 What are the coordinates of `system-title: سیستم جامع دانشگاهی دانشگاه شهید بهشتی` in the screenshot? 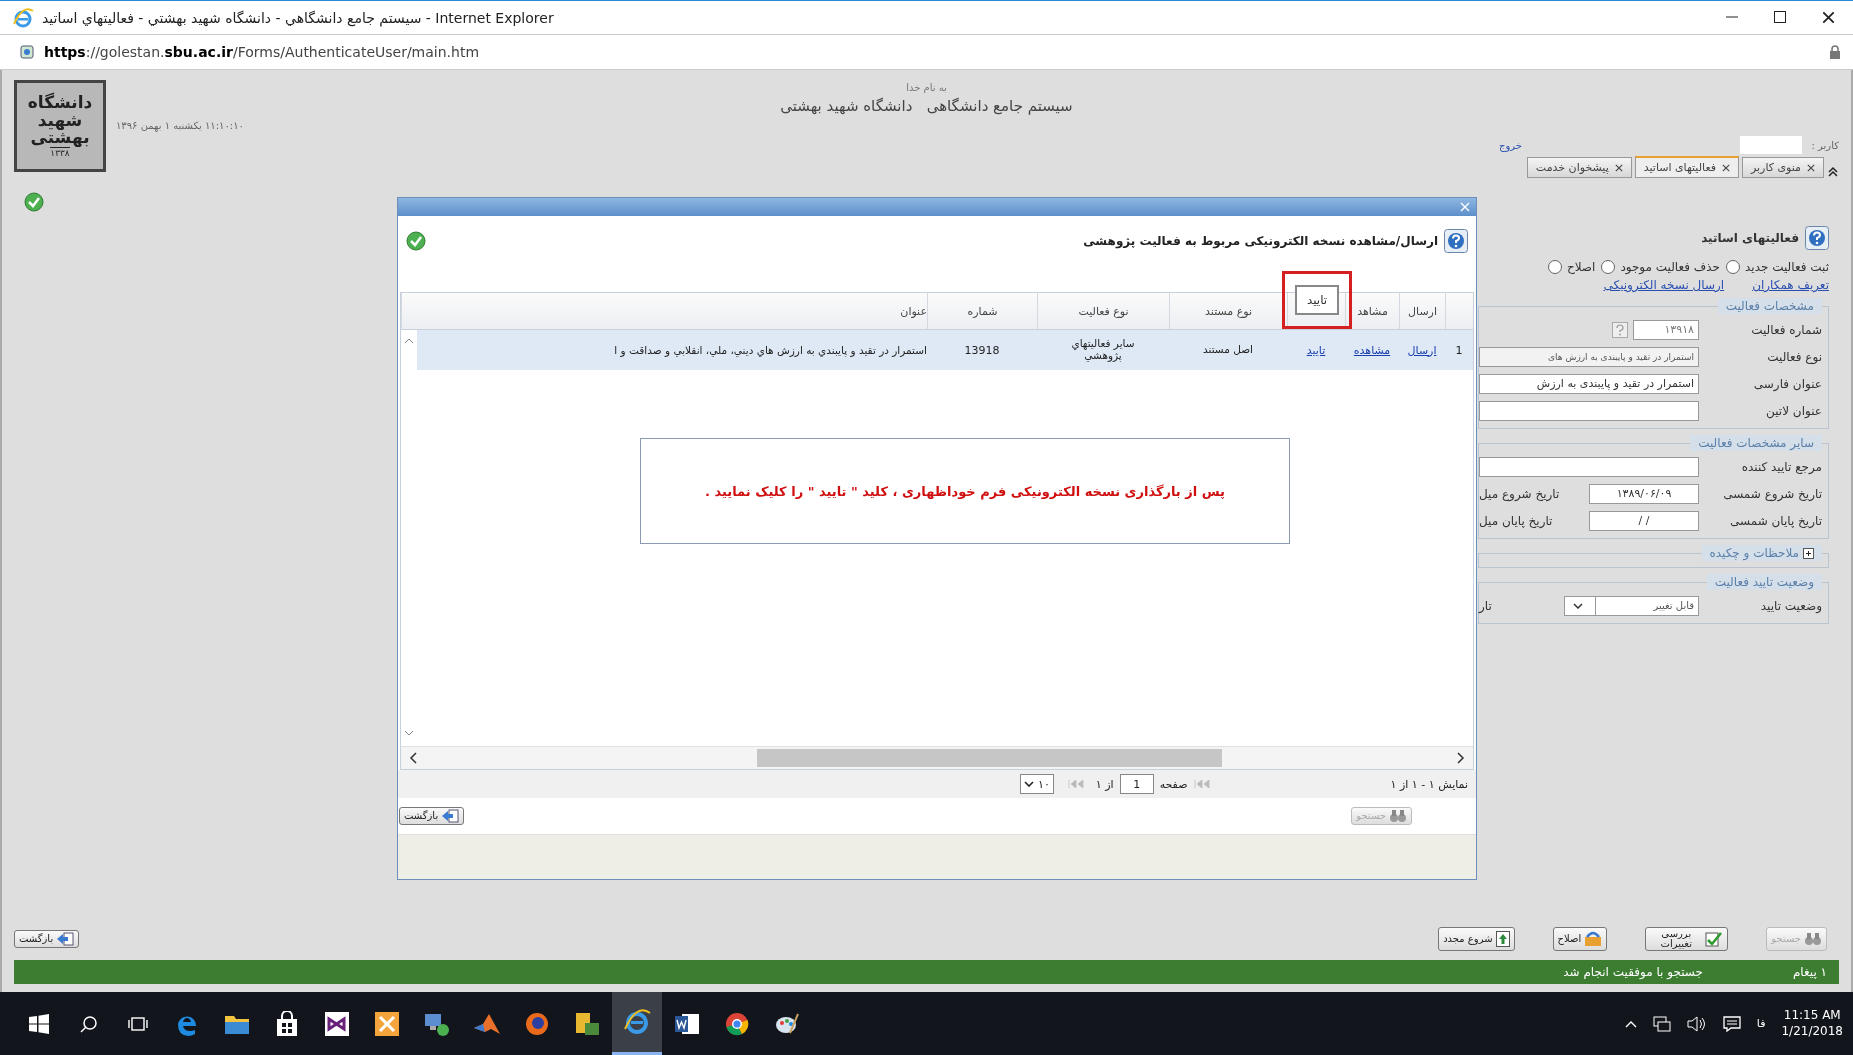 It's located at (926, 106).